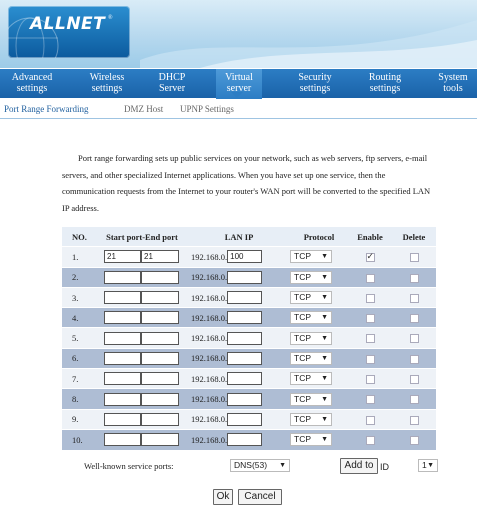 The width and height of the screenshot is (477, 507). What do you see at coordinates (223, 497) in the screenshot?
I see `ok-button: Ok` at bounding box center [223, 497].